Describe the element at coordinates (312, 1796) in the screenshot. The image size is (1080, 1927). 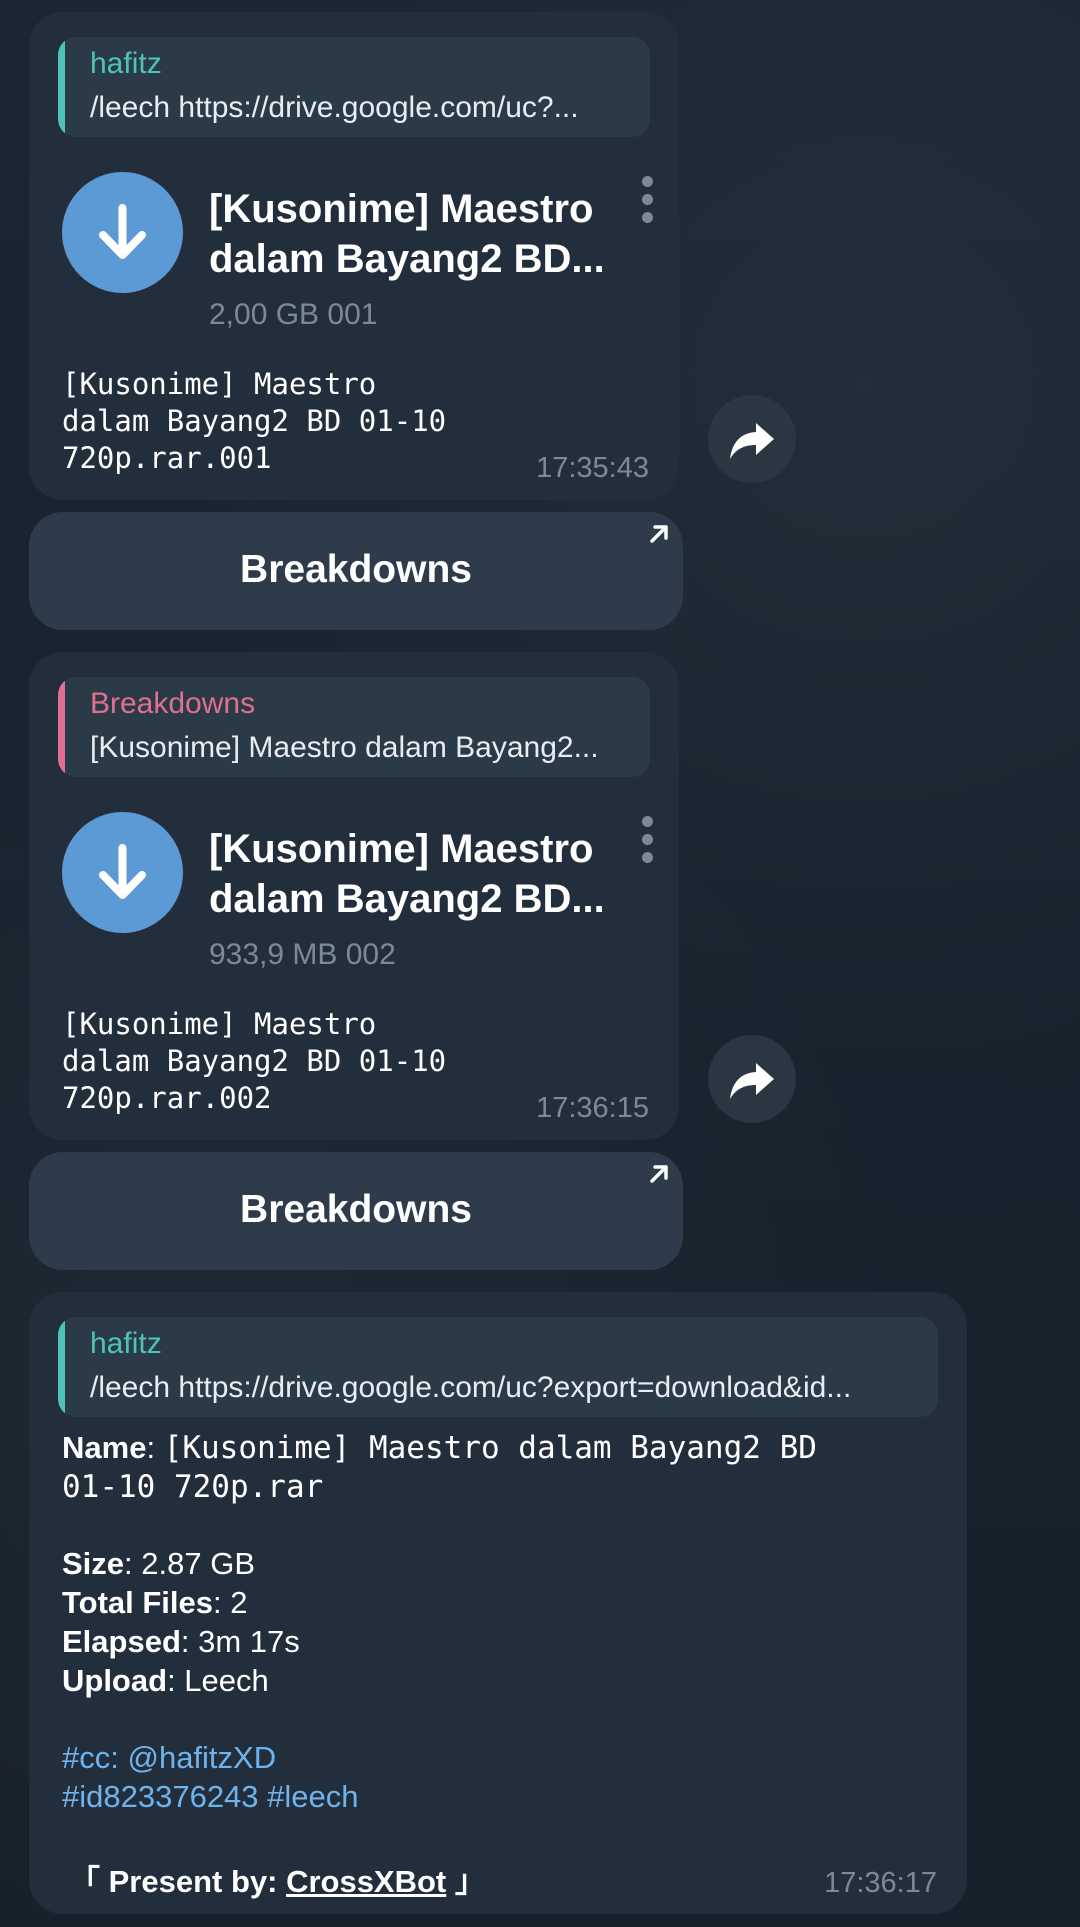
I see `leech-hashtag: #leech` at that location.